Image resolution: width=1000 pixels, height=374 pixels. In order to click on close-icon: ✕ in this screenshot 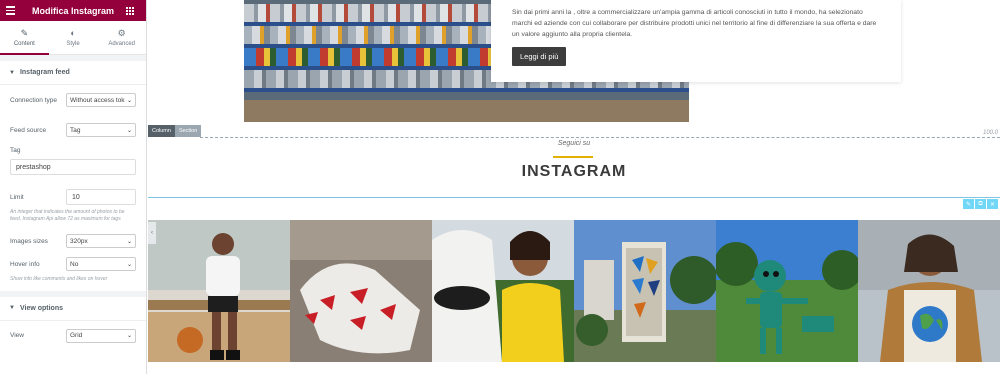, I will do `click(992, 204)`.